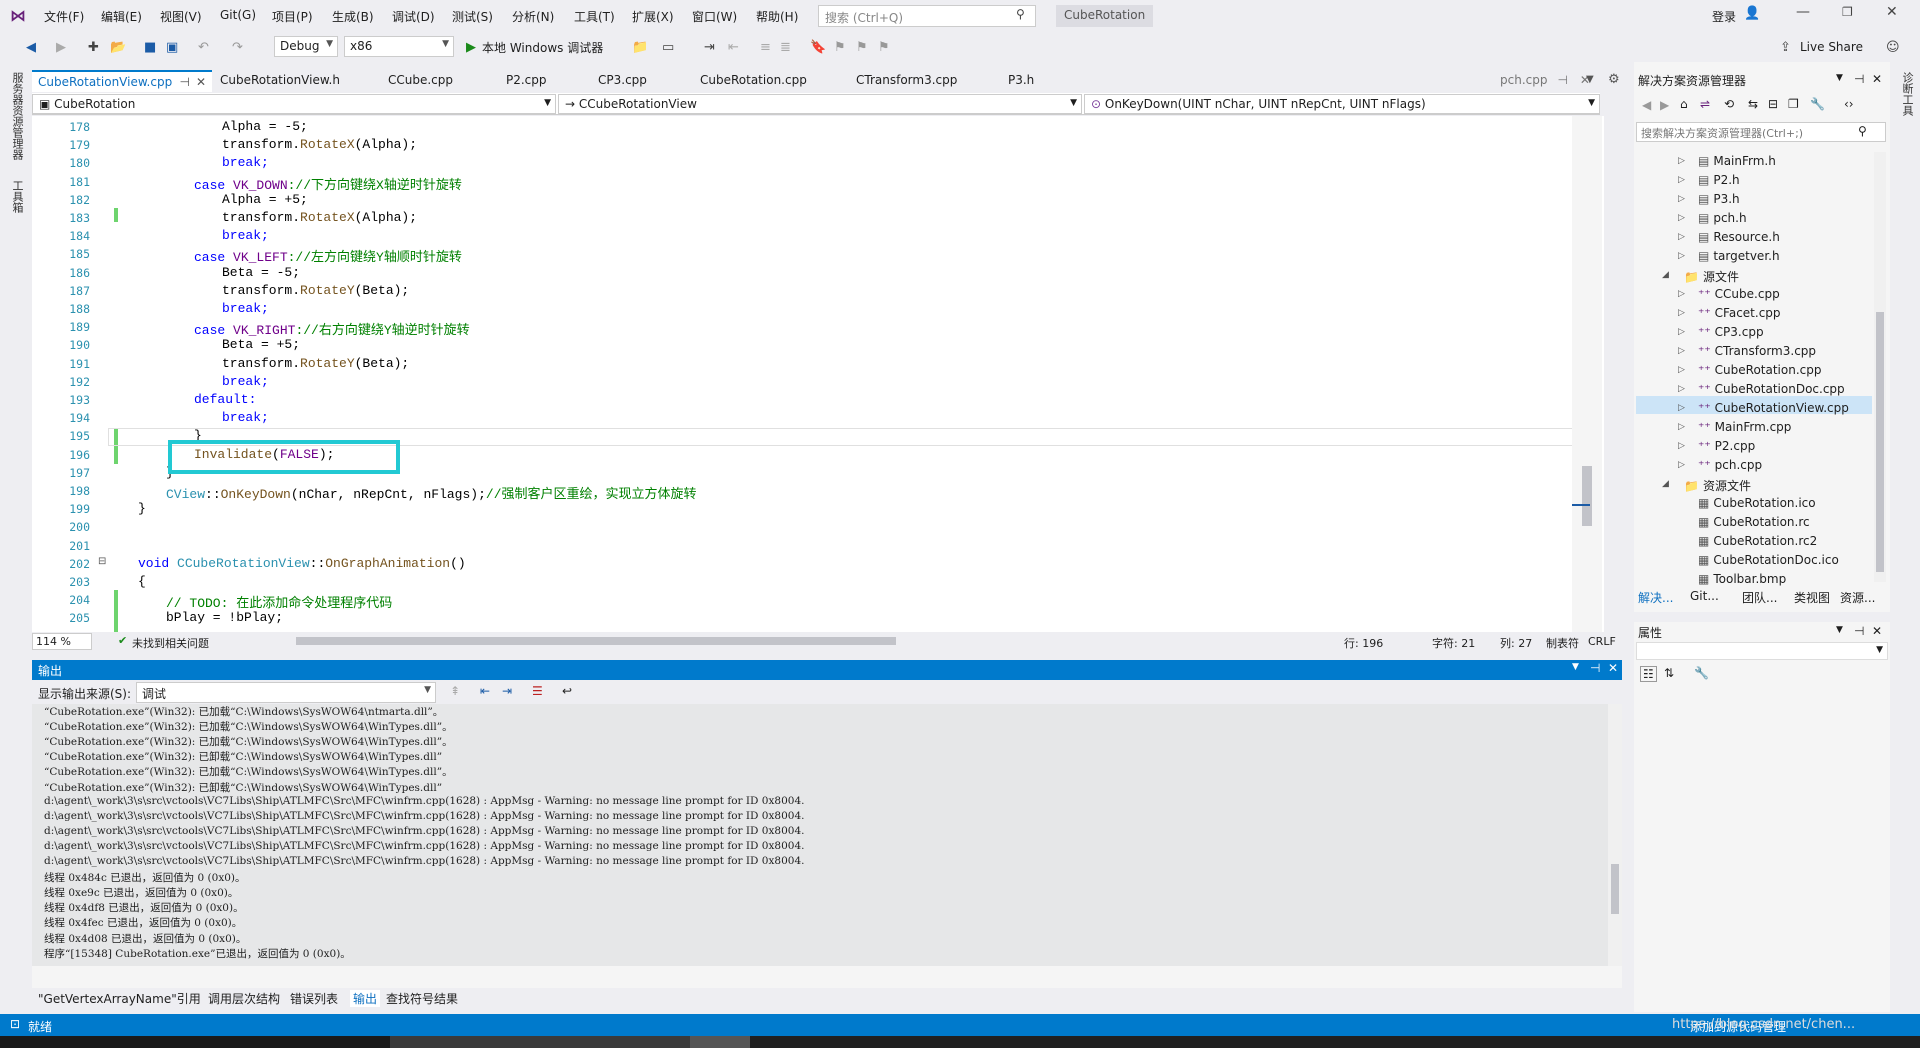 This screenshot has height=1048, width=1920. Describe the element at coordinates (542, 47) in the screenshot. I see `run-debugger-button: 本地 Windows 调试器` at that location.